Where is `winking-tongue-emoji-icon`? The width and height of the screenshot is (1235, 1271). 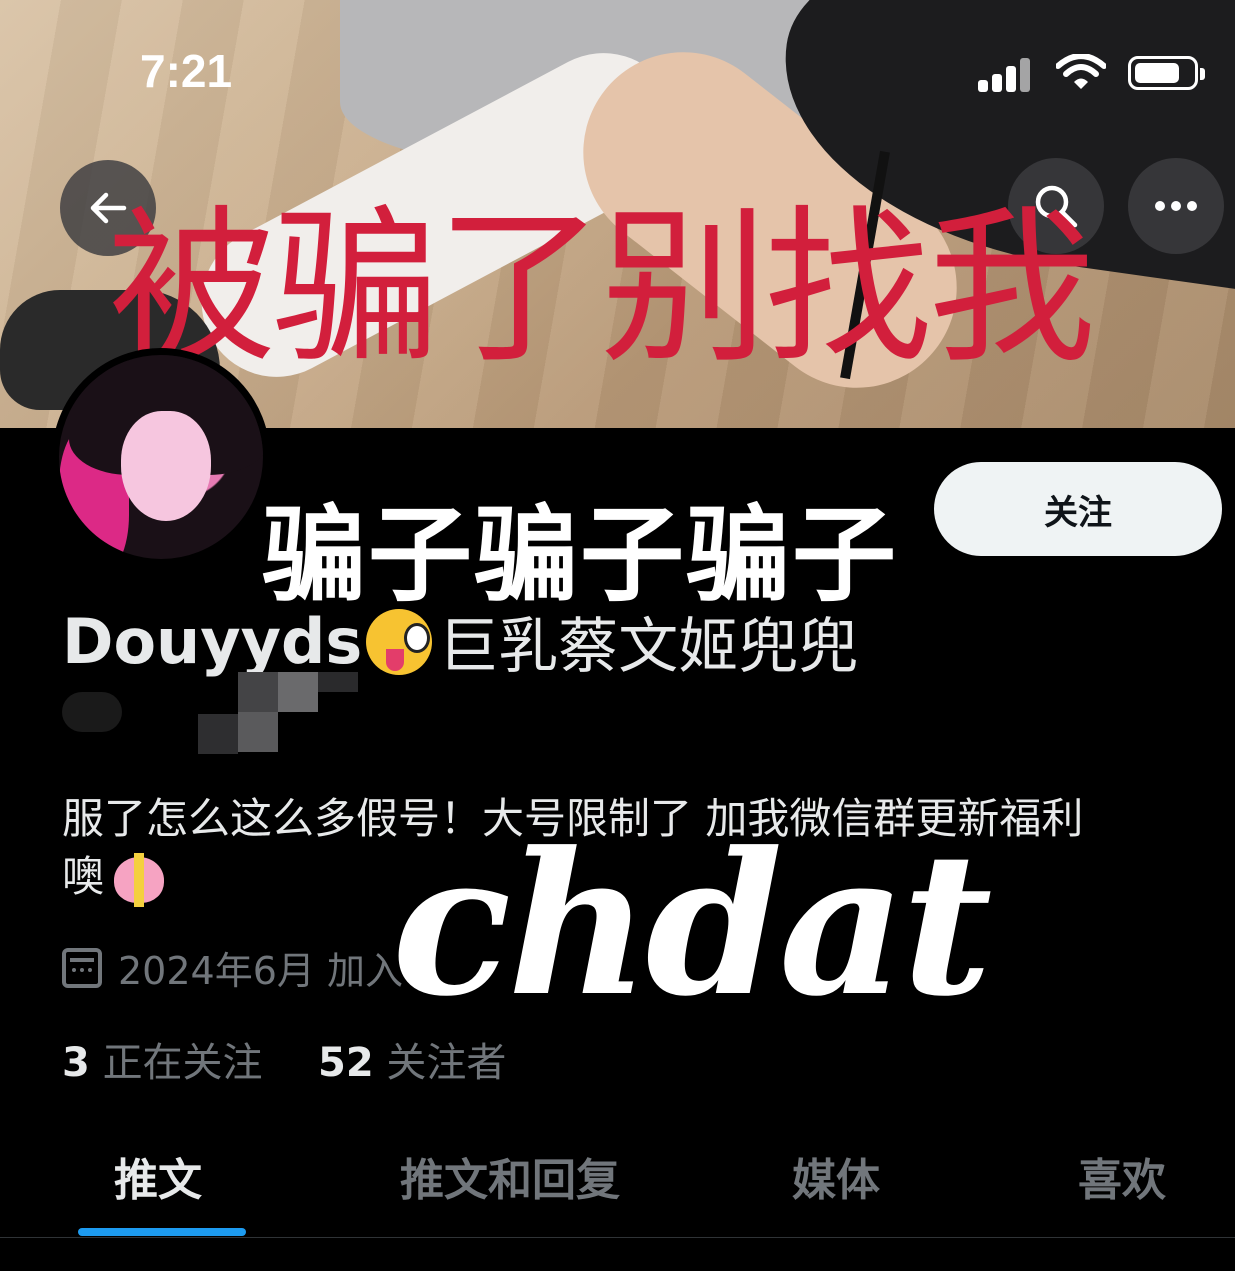 winking-tongue-emoji-icon is located at coordinates (399, 641).